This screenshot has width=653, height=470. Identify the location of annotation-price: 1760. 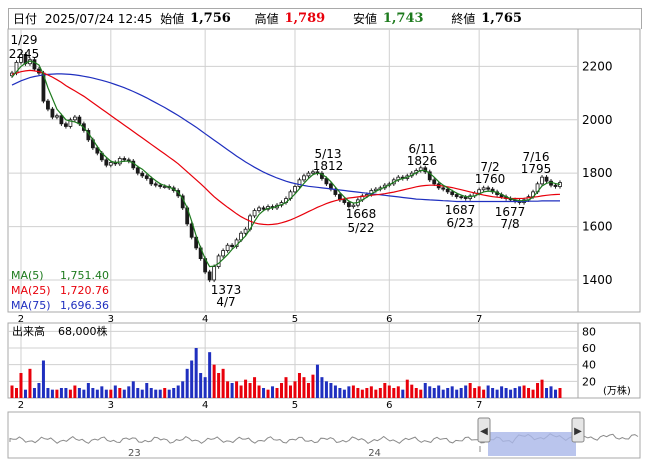
(490, 179).